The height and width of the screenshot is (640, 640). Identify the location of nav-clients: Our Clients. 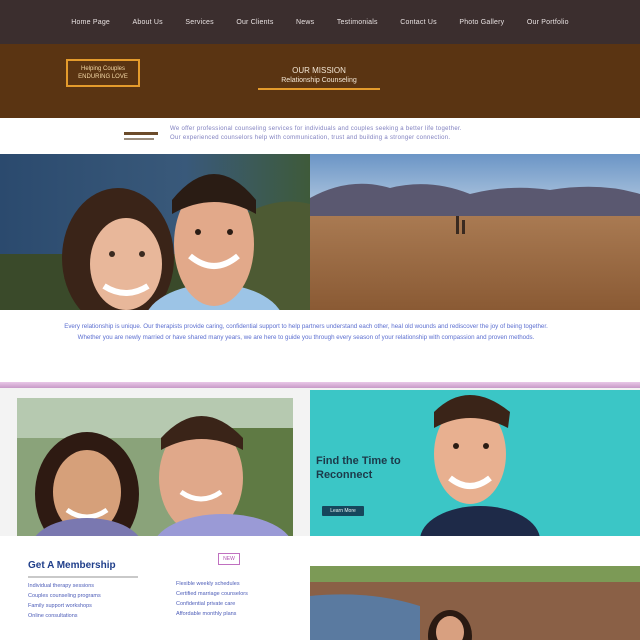
(254, 22).